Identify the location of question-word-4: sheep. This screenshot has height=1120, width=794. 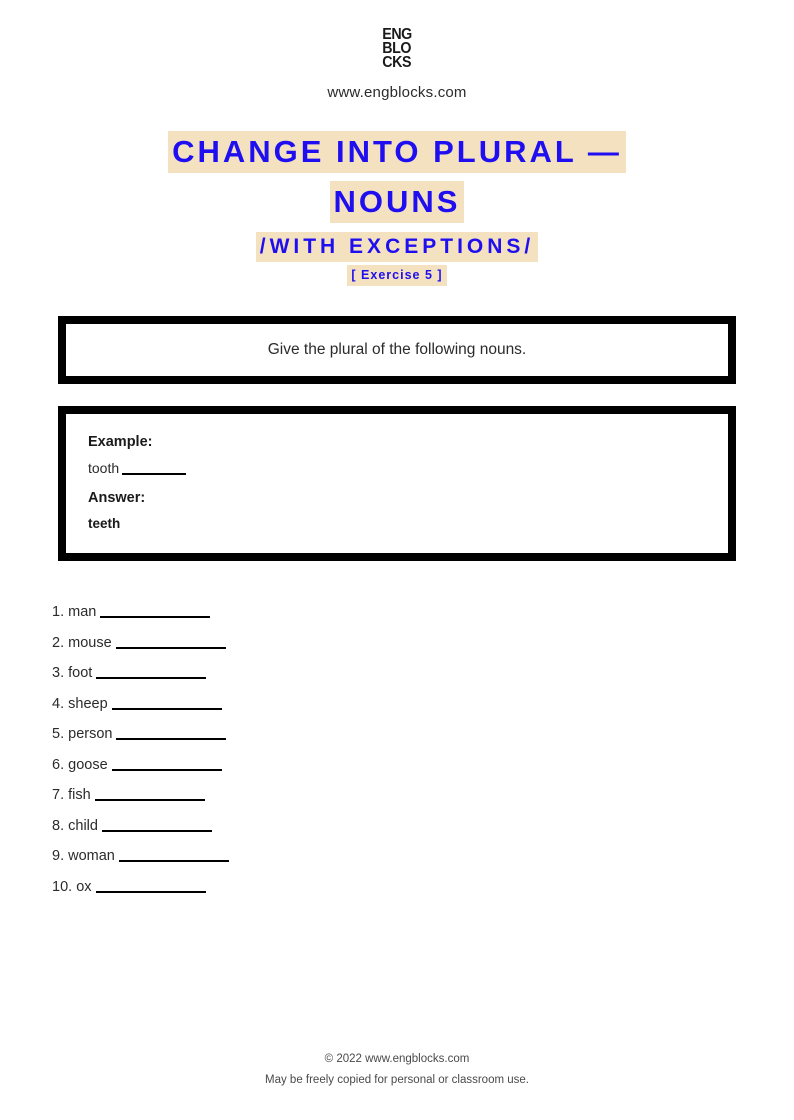
(88, 703).